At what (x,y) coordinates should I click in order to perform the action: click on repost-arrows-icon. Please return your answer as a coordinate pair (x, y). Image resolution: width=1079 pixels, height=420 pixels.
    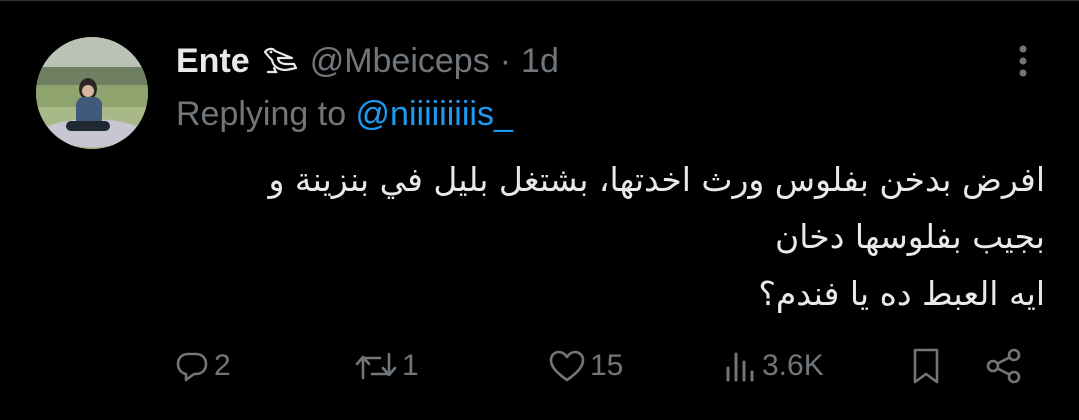
    Looking at the image, I should click on (376, 366).